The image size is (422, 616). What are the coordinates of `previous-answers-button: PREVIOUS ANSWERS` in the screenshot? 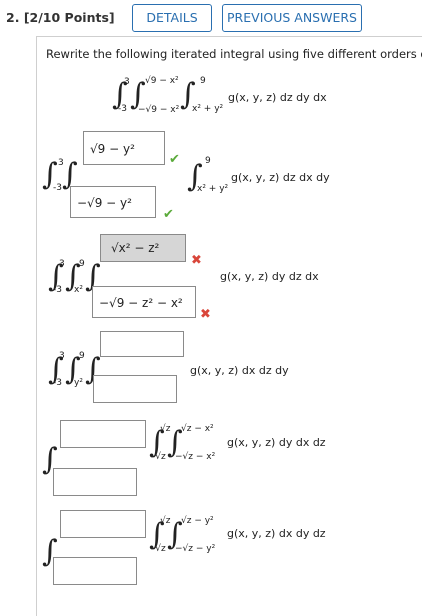 It's located at (292, 18).